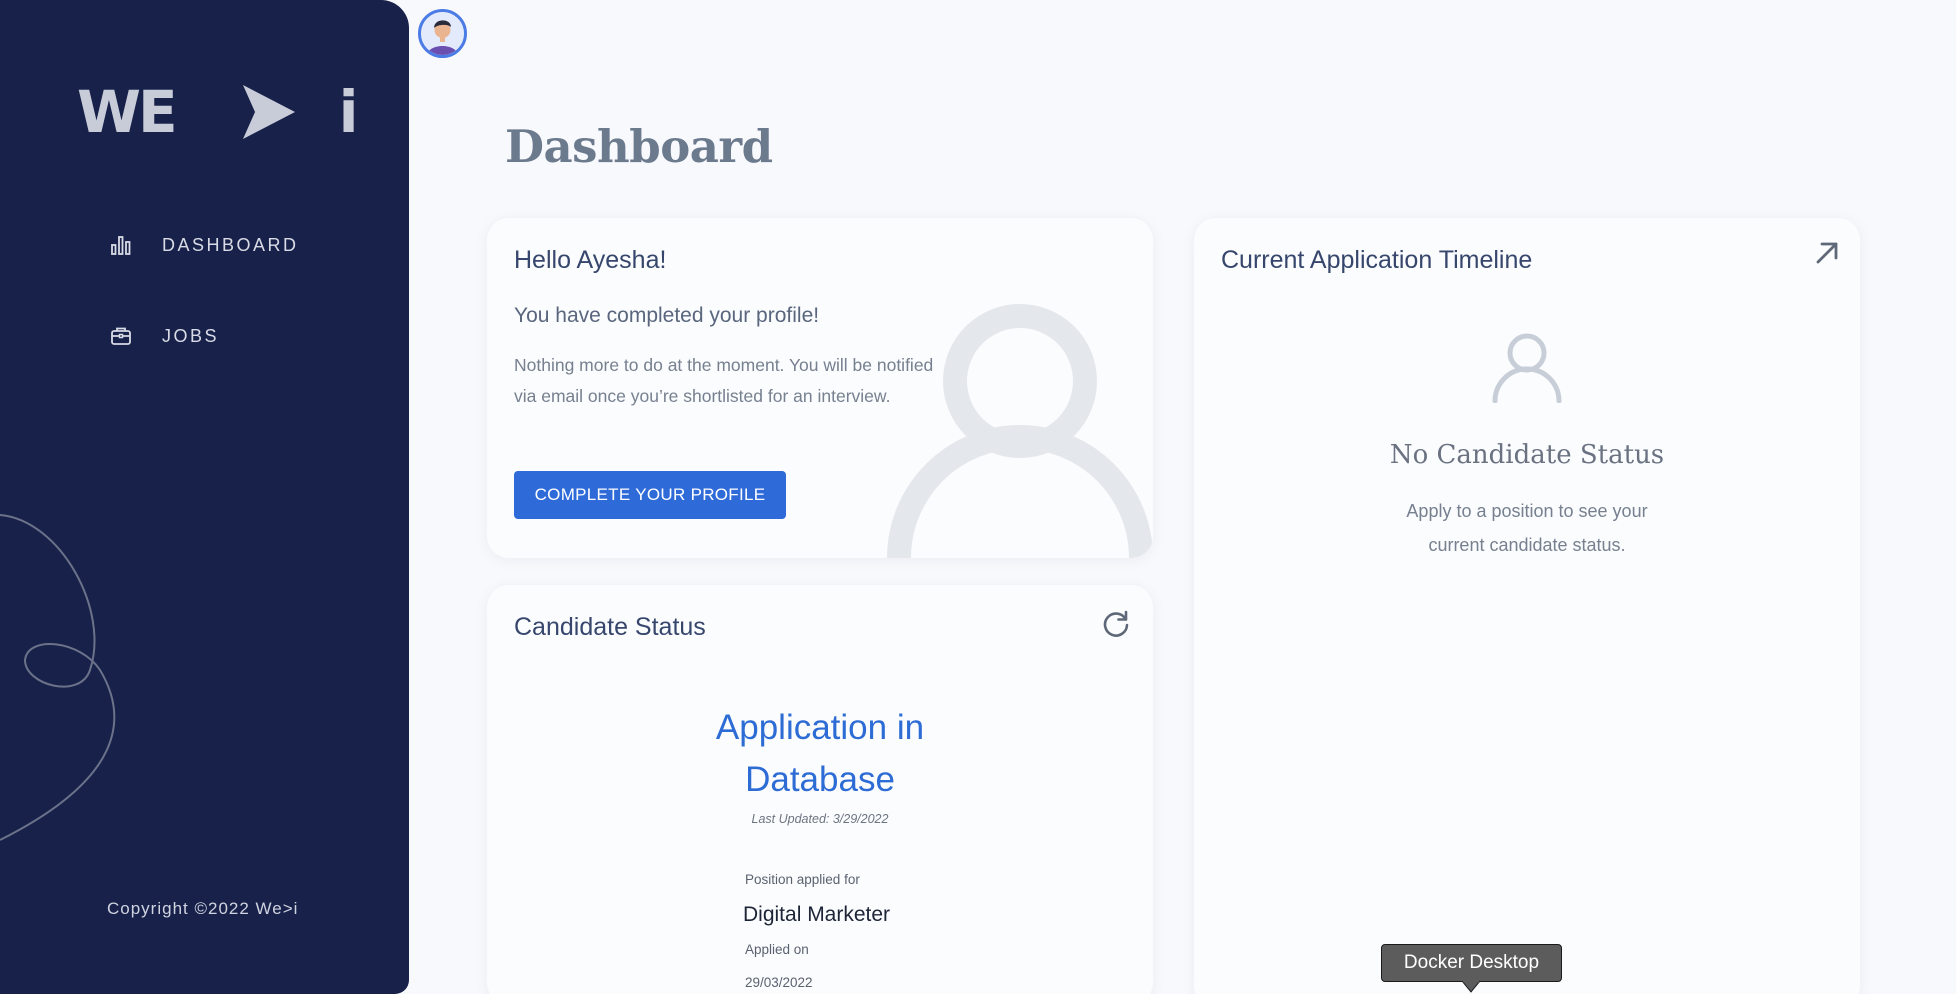 Image resolution: width=1956 pixels, height=994 pixels. What do you see at coordinates (121, 336) in the screenshot?
I see `briefcase-icon` at bounding box center [121, 336].